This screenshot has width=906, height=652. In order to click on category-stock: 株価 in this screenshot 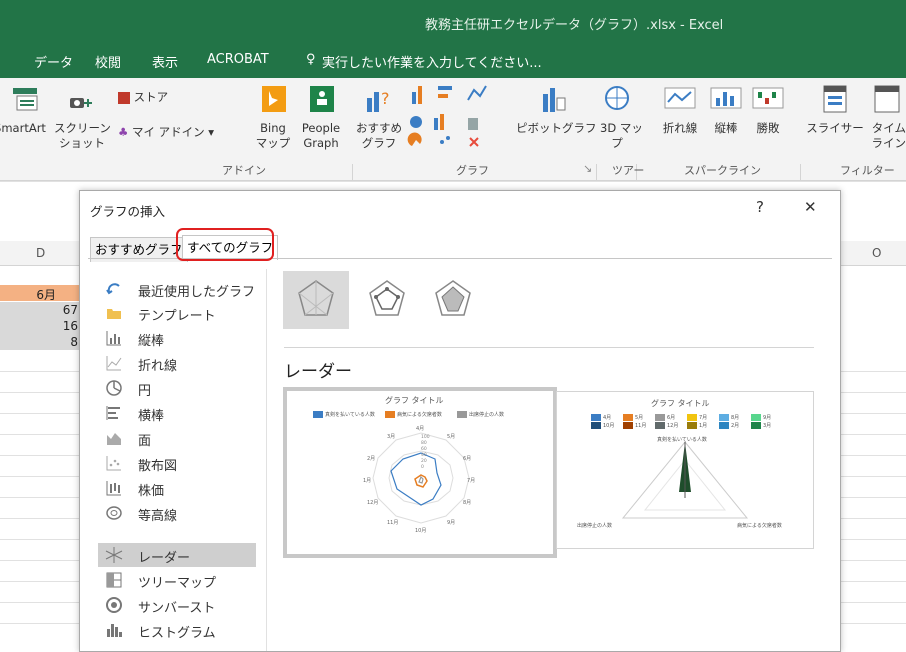, I will do `click(177, 488)`.